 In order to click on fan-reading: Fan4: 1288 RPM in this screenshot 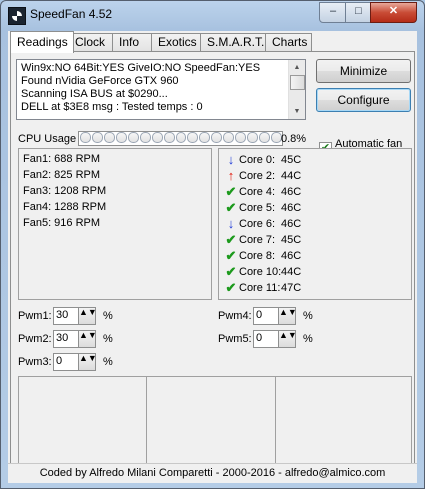, I will do `click(65, 207)`.